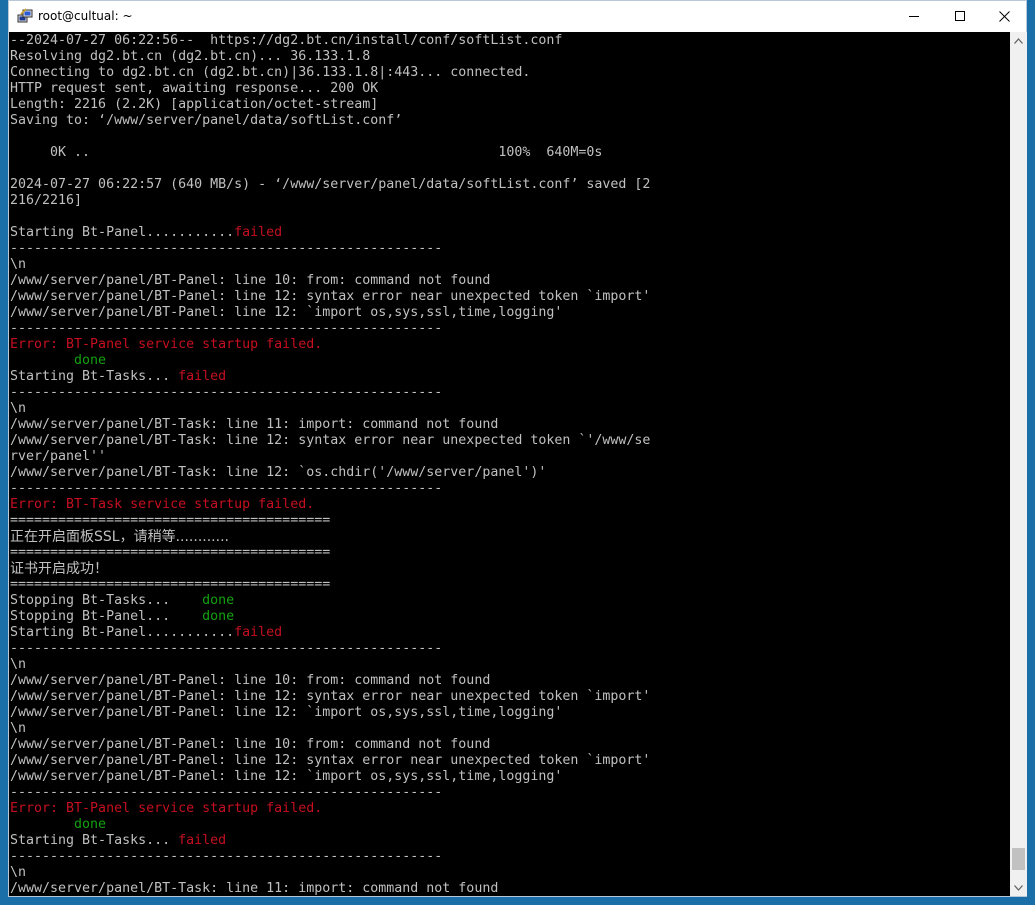 The height and width of the screenshot is (905, 1035). What do you see at coordinates (517, 16) in the screenshot?
I see `title-bar: root@cultual: ~` at bounding box center [517, 16].